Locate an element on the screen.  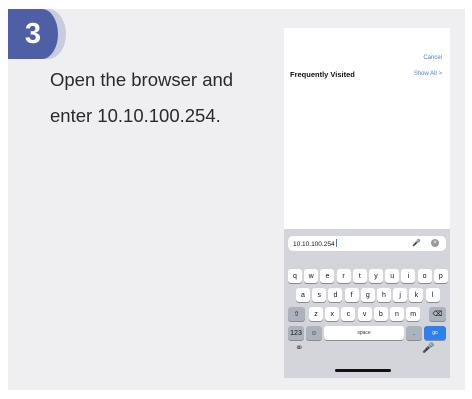
key-v: v is located at coordinates (364, 314).